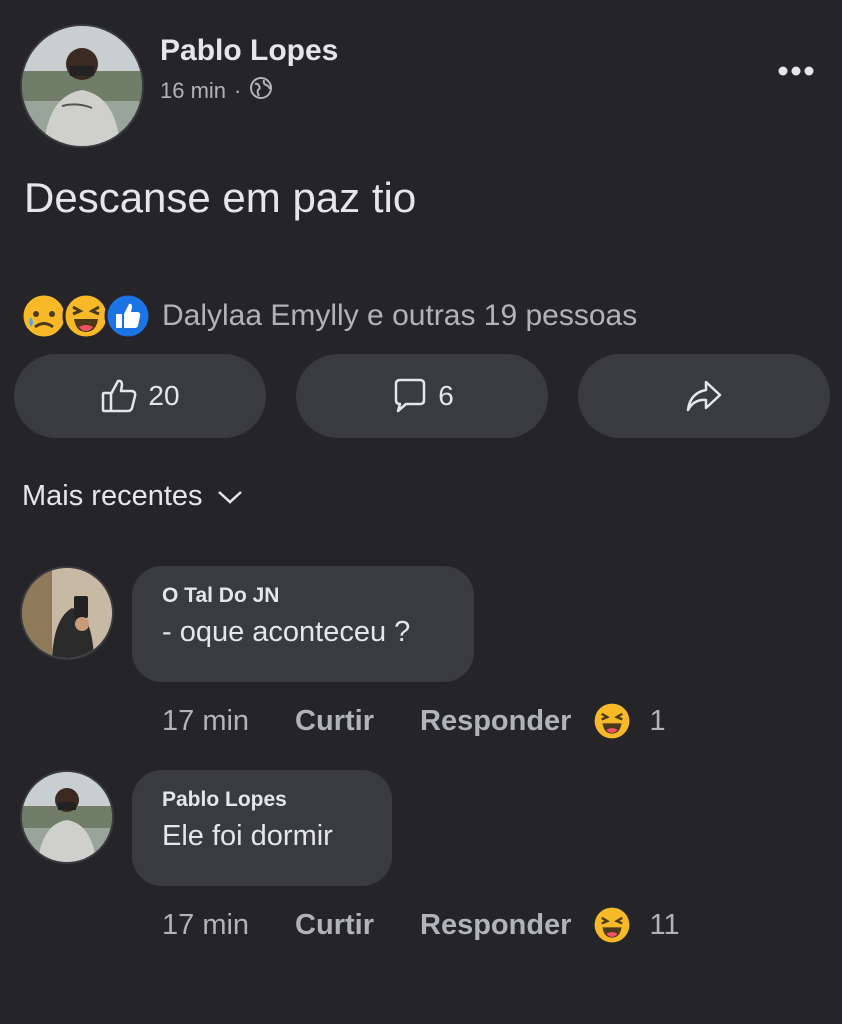 Image resolution: width=842 pixels, height=1024 pixels. I want to click on comment-author: O Tal Do JN, so click(303, 596).